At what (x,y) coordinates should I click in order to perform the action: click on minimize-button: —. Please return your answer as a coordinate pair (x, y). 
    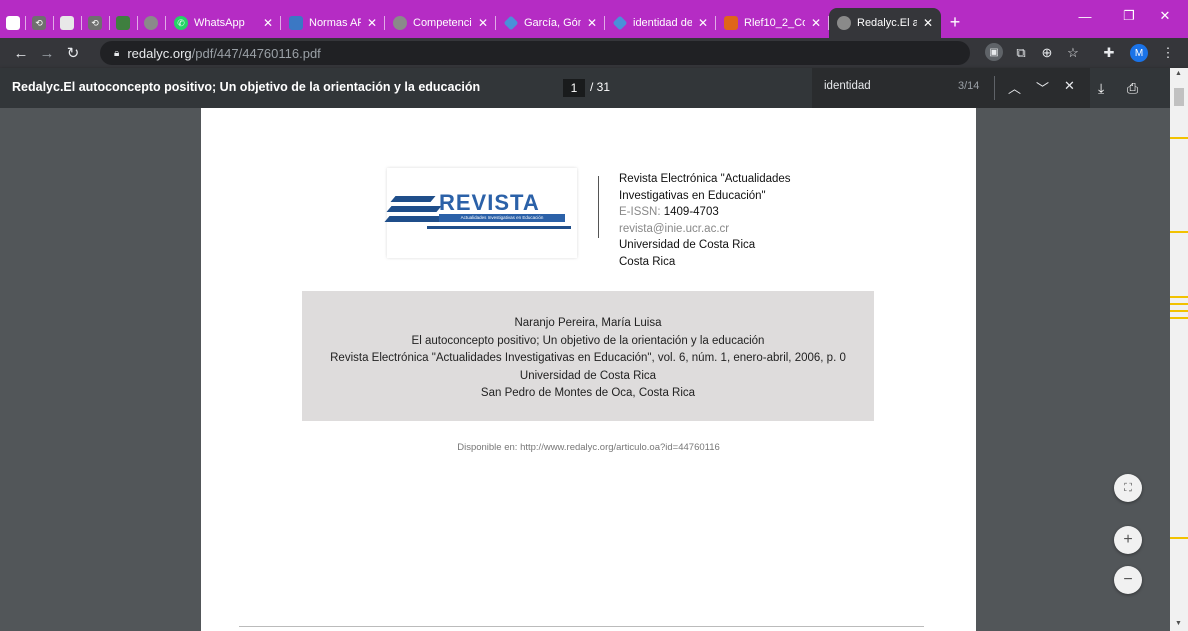
    Looking at the image, I should click on (1085, 16).